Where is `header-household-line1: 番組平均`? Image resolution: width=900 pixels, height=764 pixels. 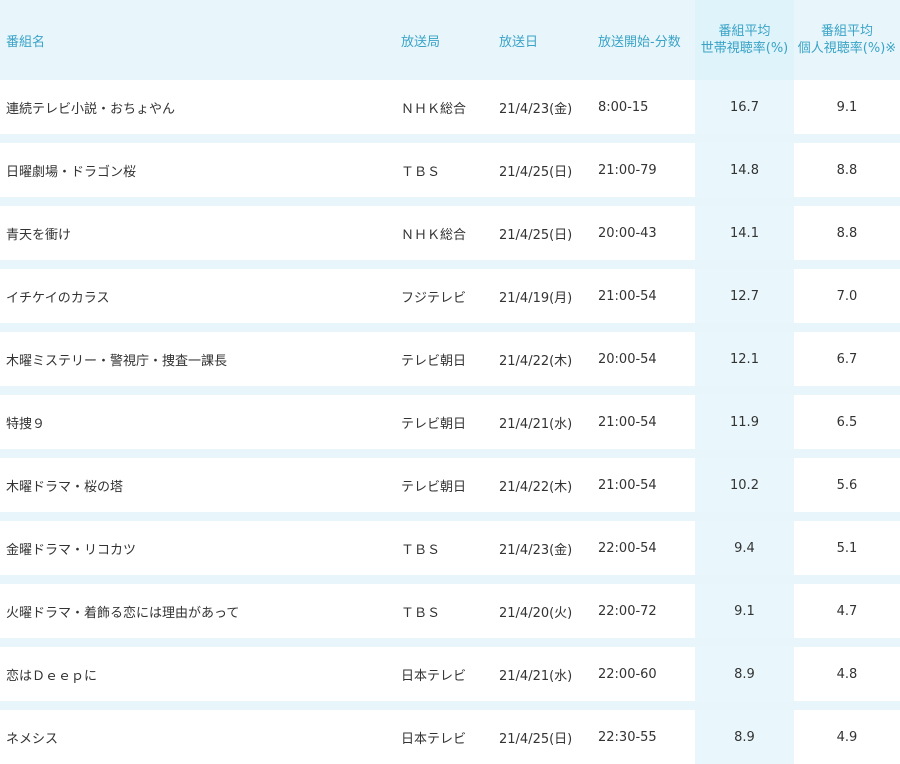 header-household-line1: 番組平均 is located at coordinates (744, 31).